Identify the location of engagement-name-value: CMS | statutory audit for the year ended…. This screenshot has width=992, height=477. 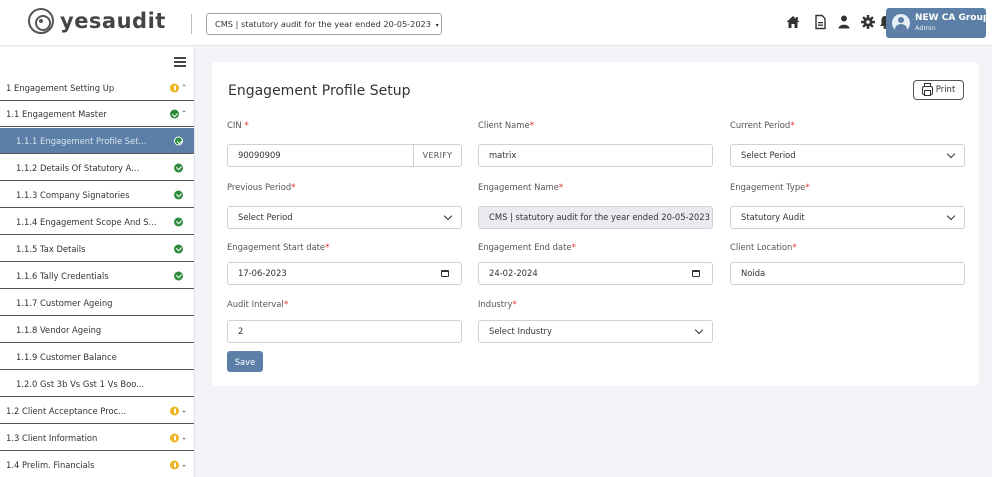
(599, 217).